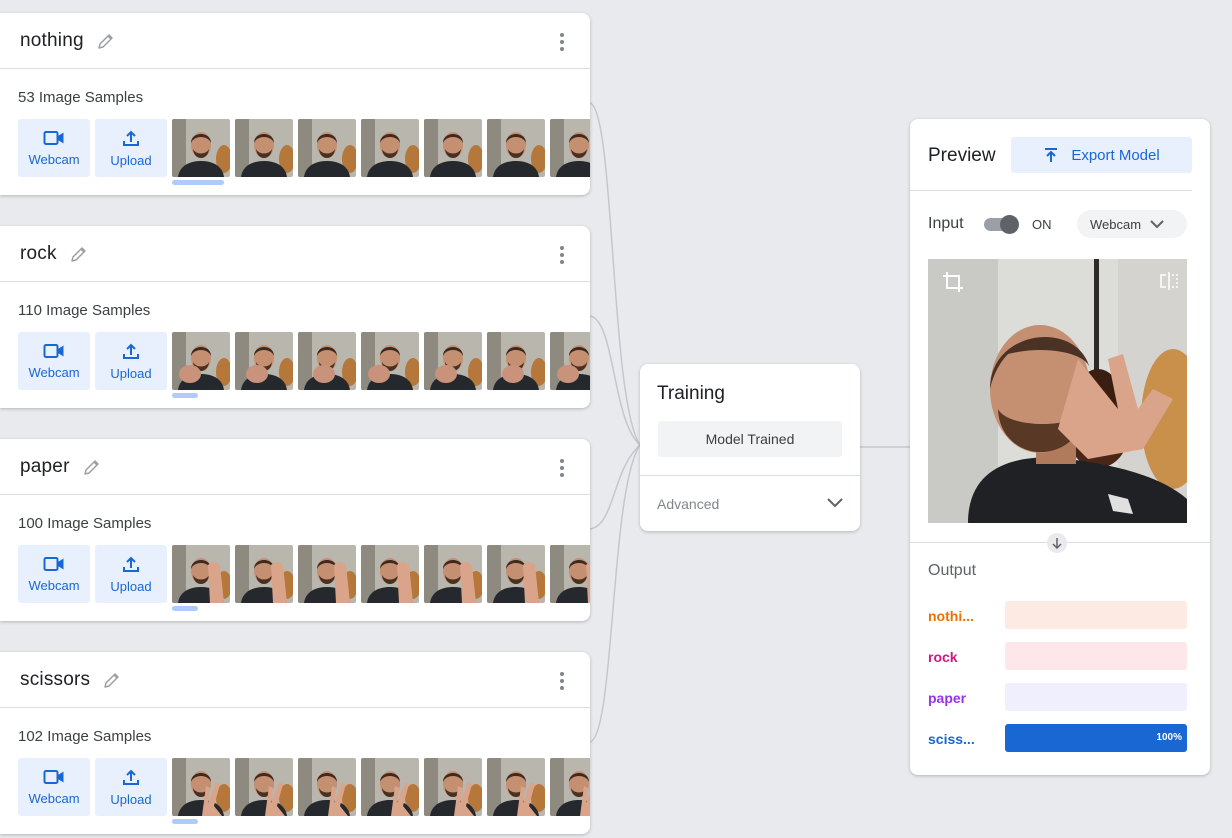 The height and width of the screenshot is (838, 1232). I want to click on output-row: paper, so click(1057, 697).